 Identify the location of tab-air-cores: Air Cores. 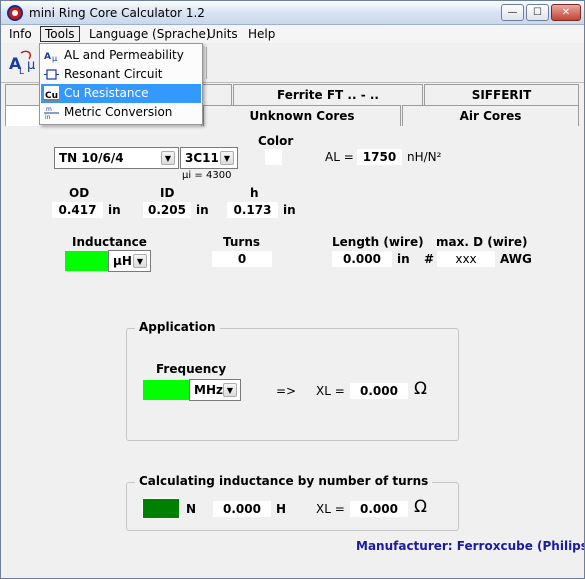
(490, 115).